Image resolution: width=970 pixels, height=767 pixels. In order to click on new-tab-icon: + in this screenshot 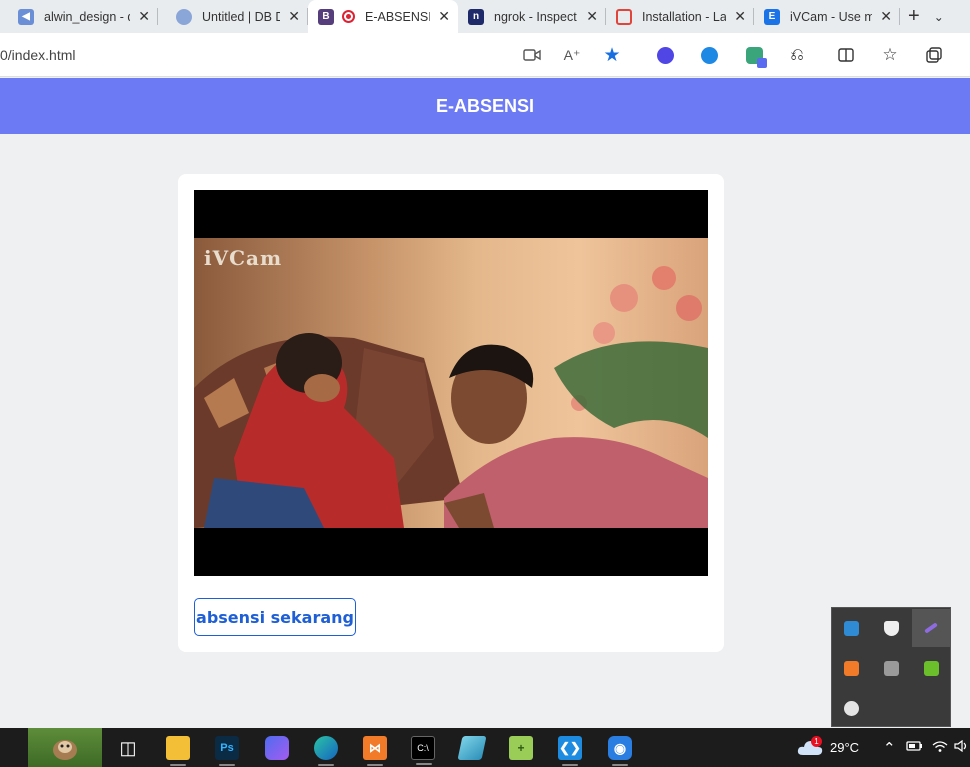, I will do `click(914, 16)`.